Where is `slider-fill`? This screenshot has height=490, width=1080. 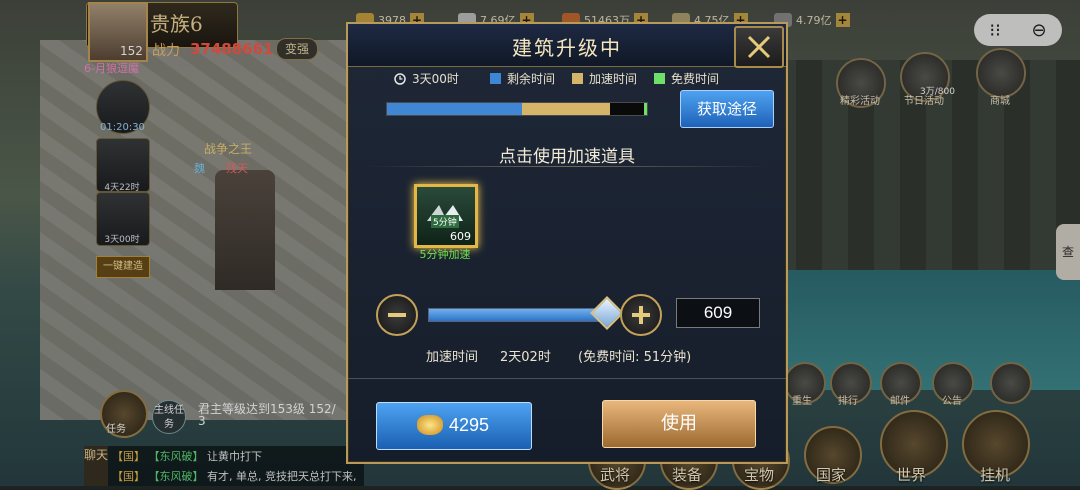 slider-fill is located at coordinates (517, 315).